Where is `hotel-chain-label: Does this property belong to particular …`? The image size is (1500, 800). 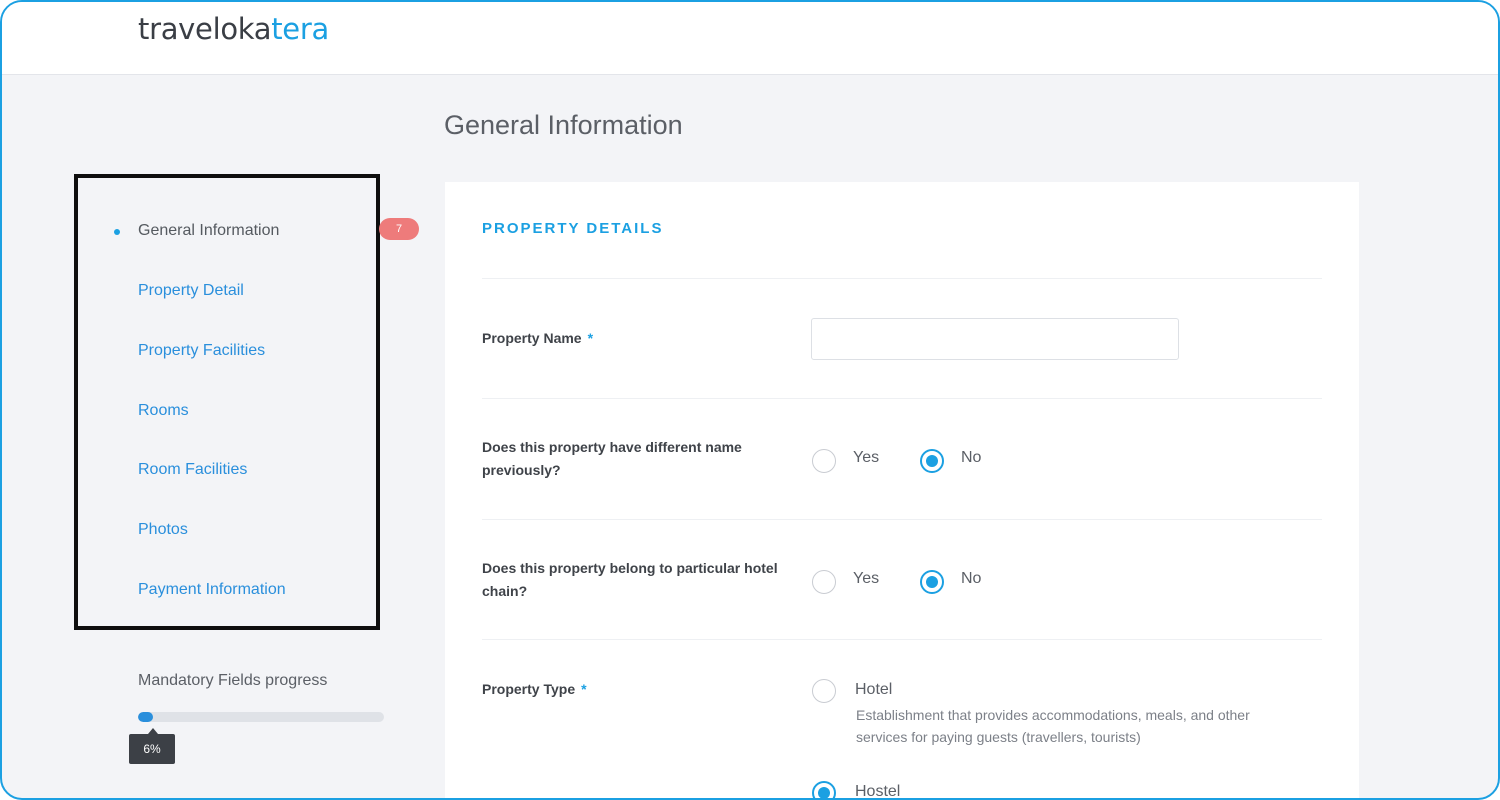 hotel-chain-label: Does this property belong to particular … is located at coordinates (630, 579).